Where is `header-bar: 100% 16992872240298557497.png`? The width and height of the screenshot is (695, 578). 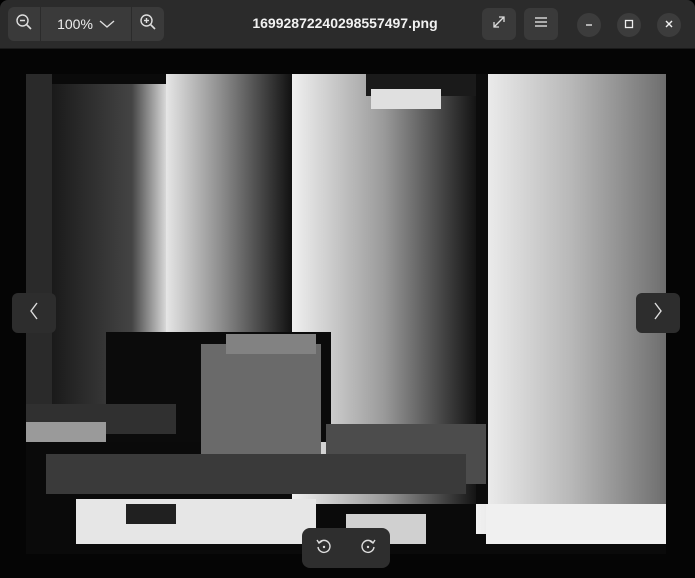
header-bar: 100% 16992872240298557497.png is located at coordinates (347, 24).